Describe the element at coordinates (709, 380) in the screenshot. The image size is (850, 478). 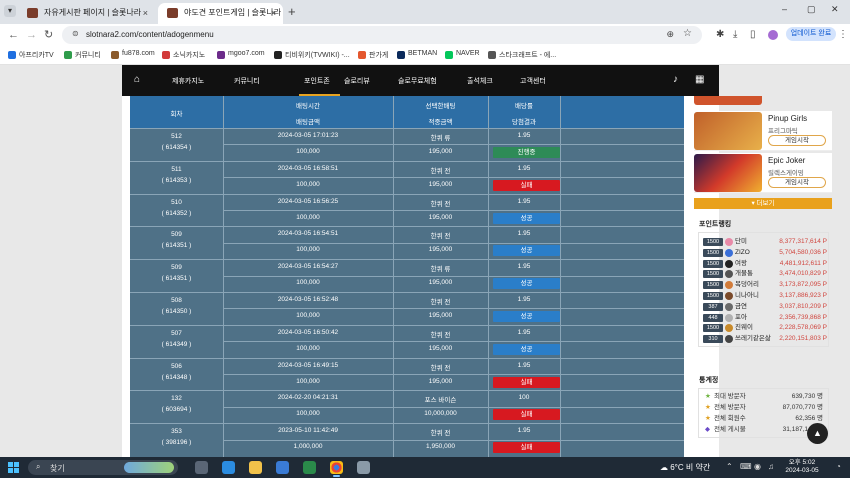
I see `stats-title: 통계정` at that location.